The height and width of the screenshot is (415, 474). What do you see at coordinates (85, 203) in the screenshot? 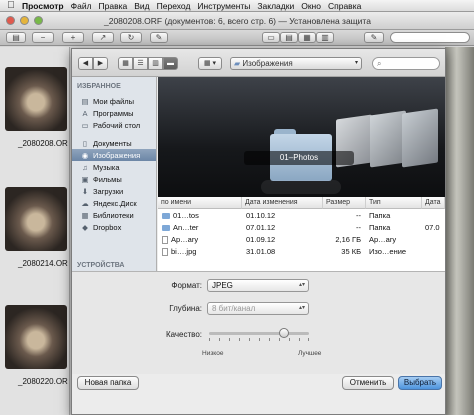
I see `yandex-disk-icon: ☁` at bounding box center [85, 203].